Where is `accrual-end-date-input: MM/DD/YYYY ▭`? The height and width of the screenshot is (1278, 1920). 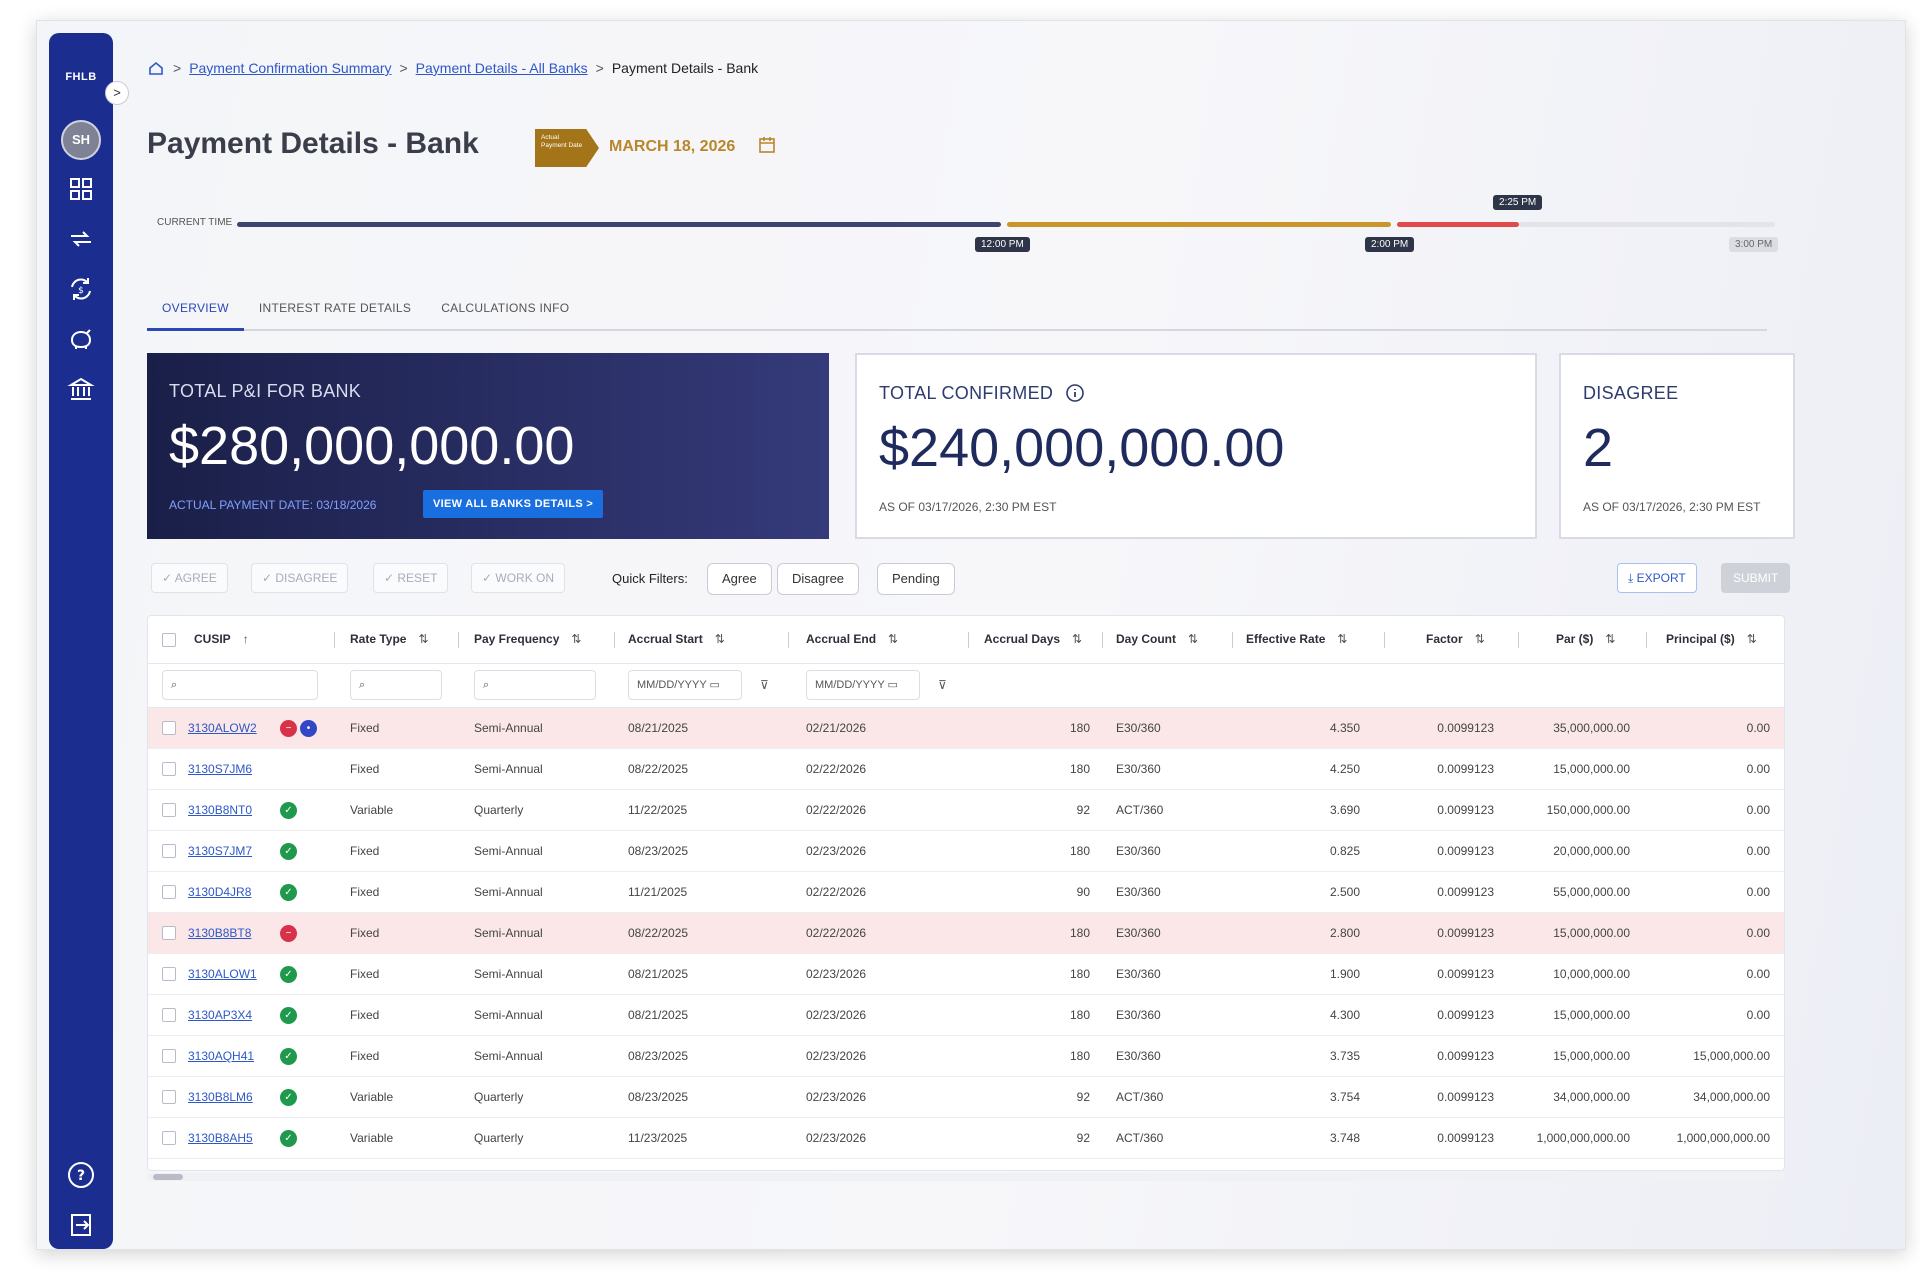 accrual-end-date-input: MM/DD/YYYY ▭ is located at coordinates (863, 685).